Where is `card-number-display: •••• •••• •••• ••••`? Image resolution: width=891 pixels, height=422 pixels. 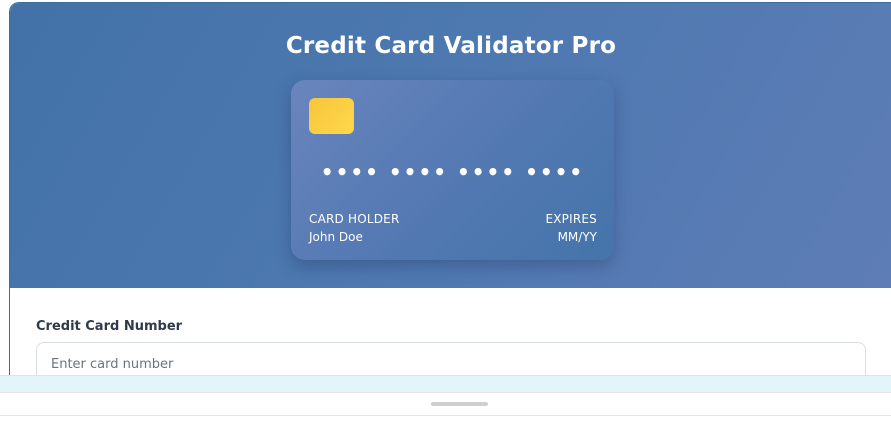
card-number-display: •••• •••• •••• •••• is located at coordinates (452, 172).